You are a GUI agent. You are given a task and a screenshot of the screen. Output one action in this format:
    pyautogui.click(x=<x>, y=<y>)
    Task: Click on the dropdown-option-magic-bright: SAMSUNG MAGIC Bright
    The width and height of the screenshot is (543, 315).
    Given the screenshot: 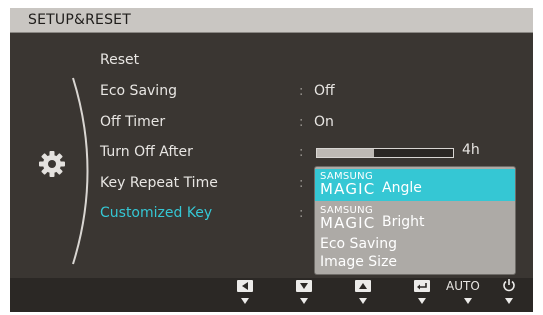 What is the action you would take?
    pyautogui.click(x=415, y=219)
    